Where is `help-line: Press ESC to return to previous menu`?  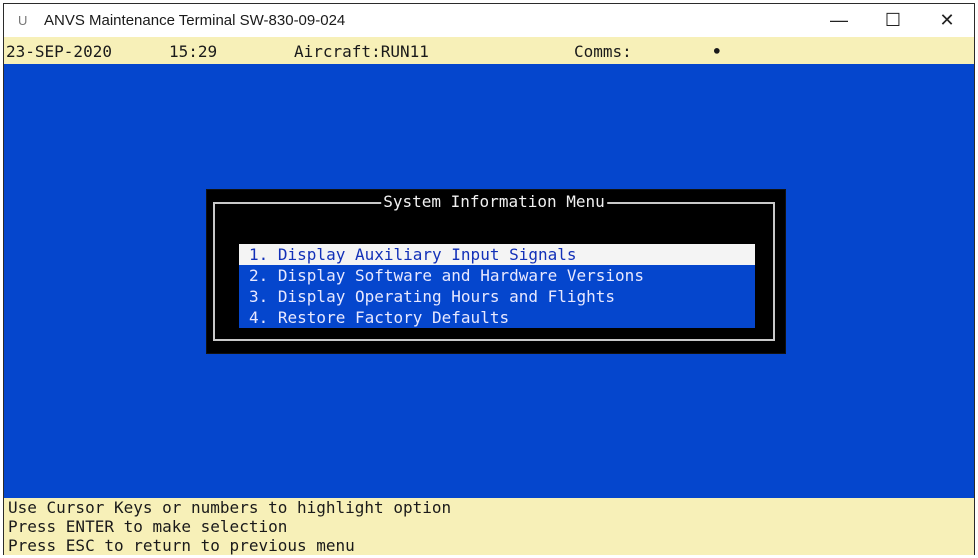 help-line: Press ESC to return to previous menu is located at coordinates (181, 545).